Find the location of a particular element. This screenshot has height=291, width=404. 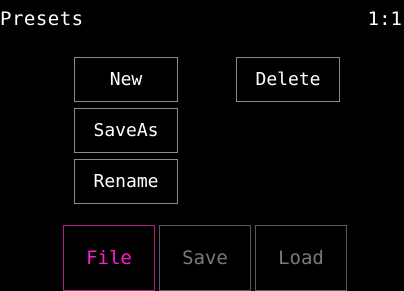

page-indicator: 1:1 is located at coordinates (384, 19).